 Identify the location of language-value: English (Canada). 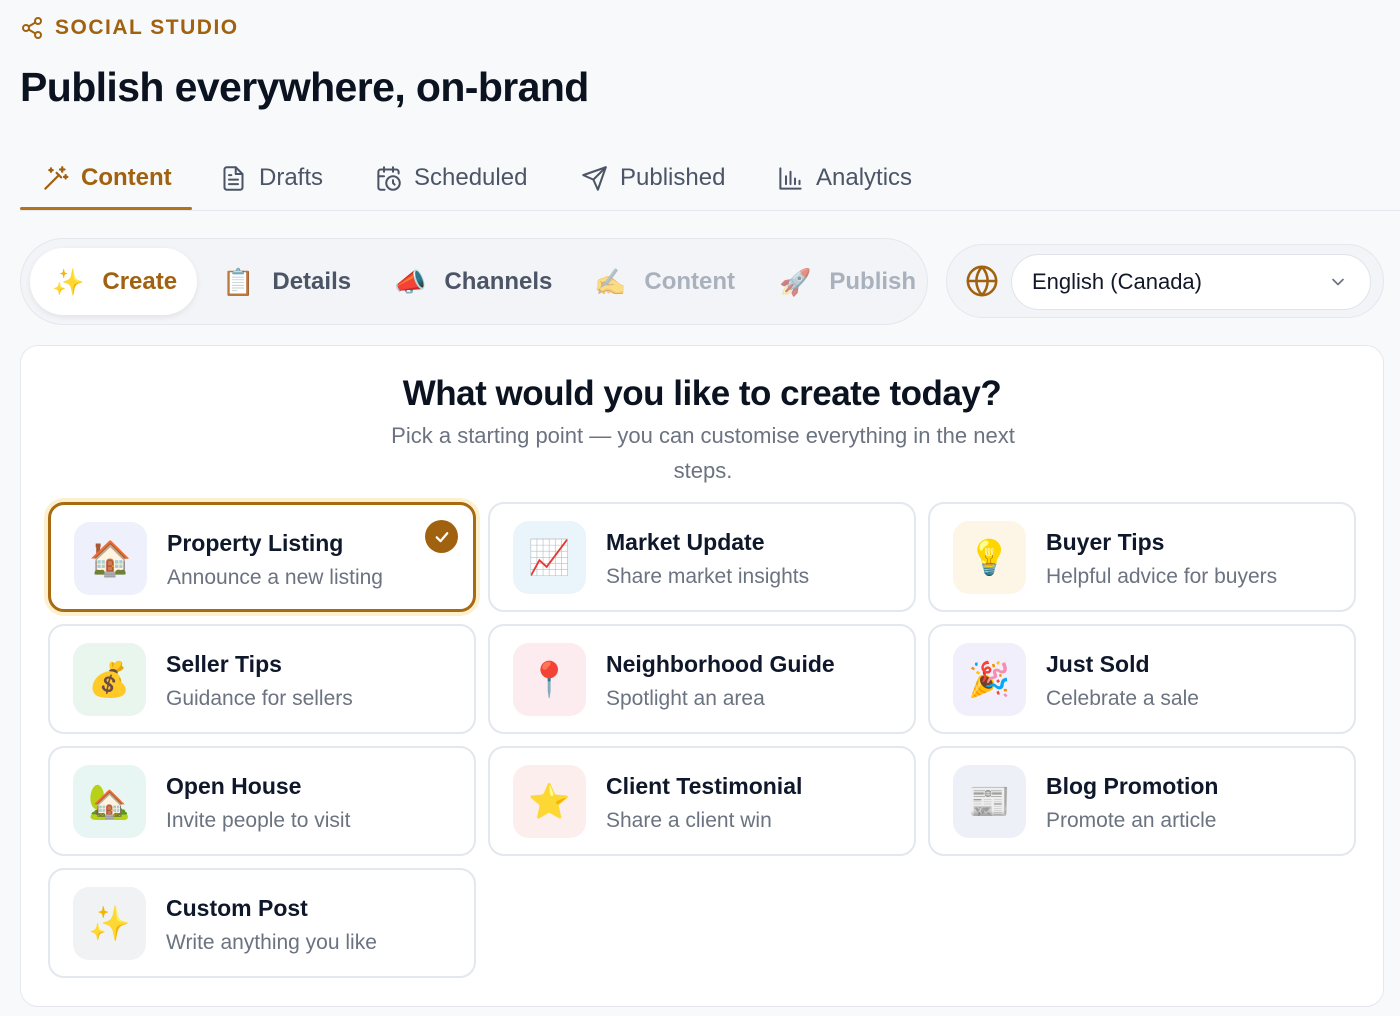
(1117, 281).